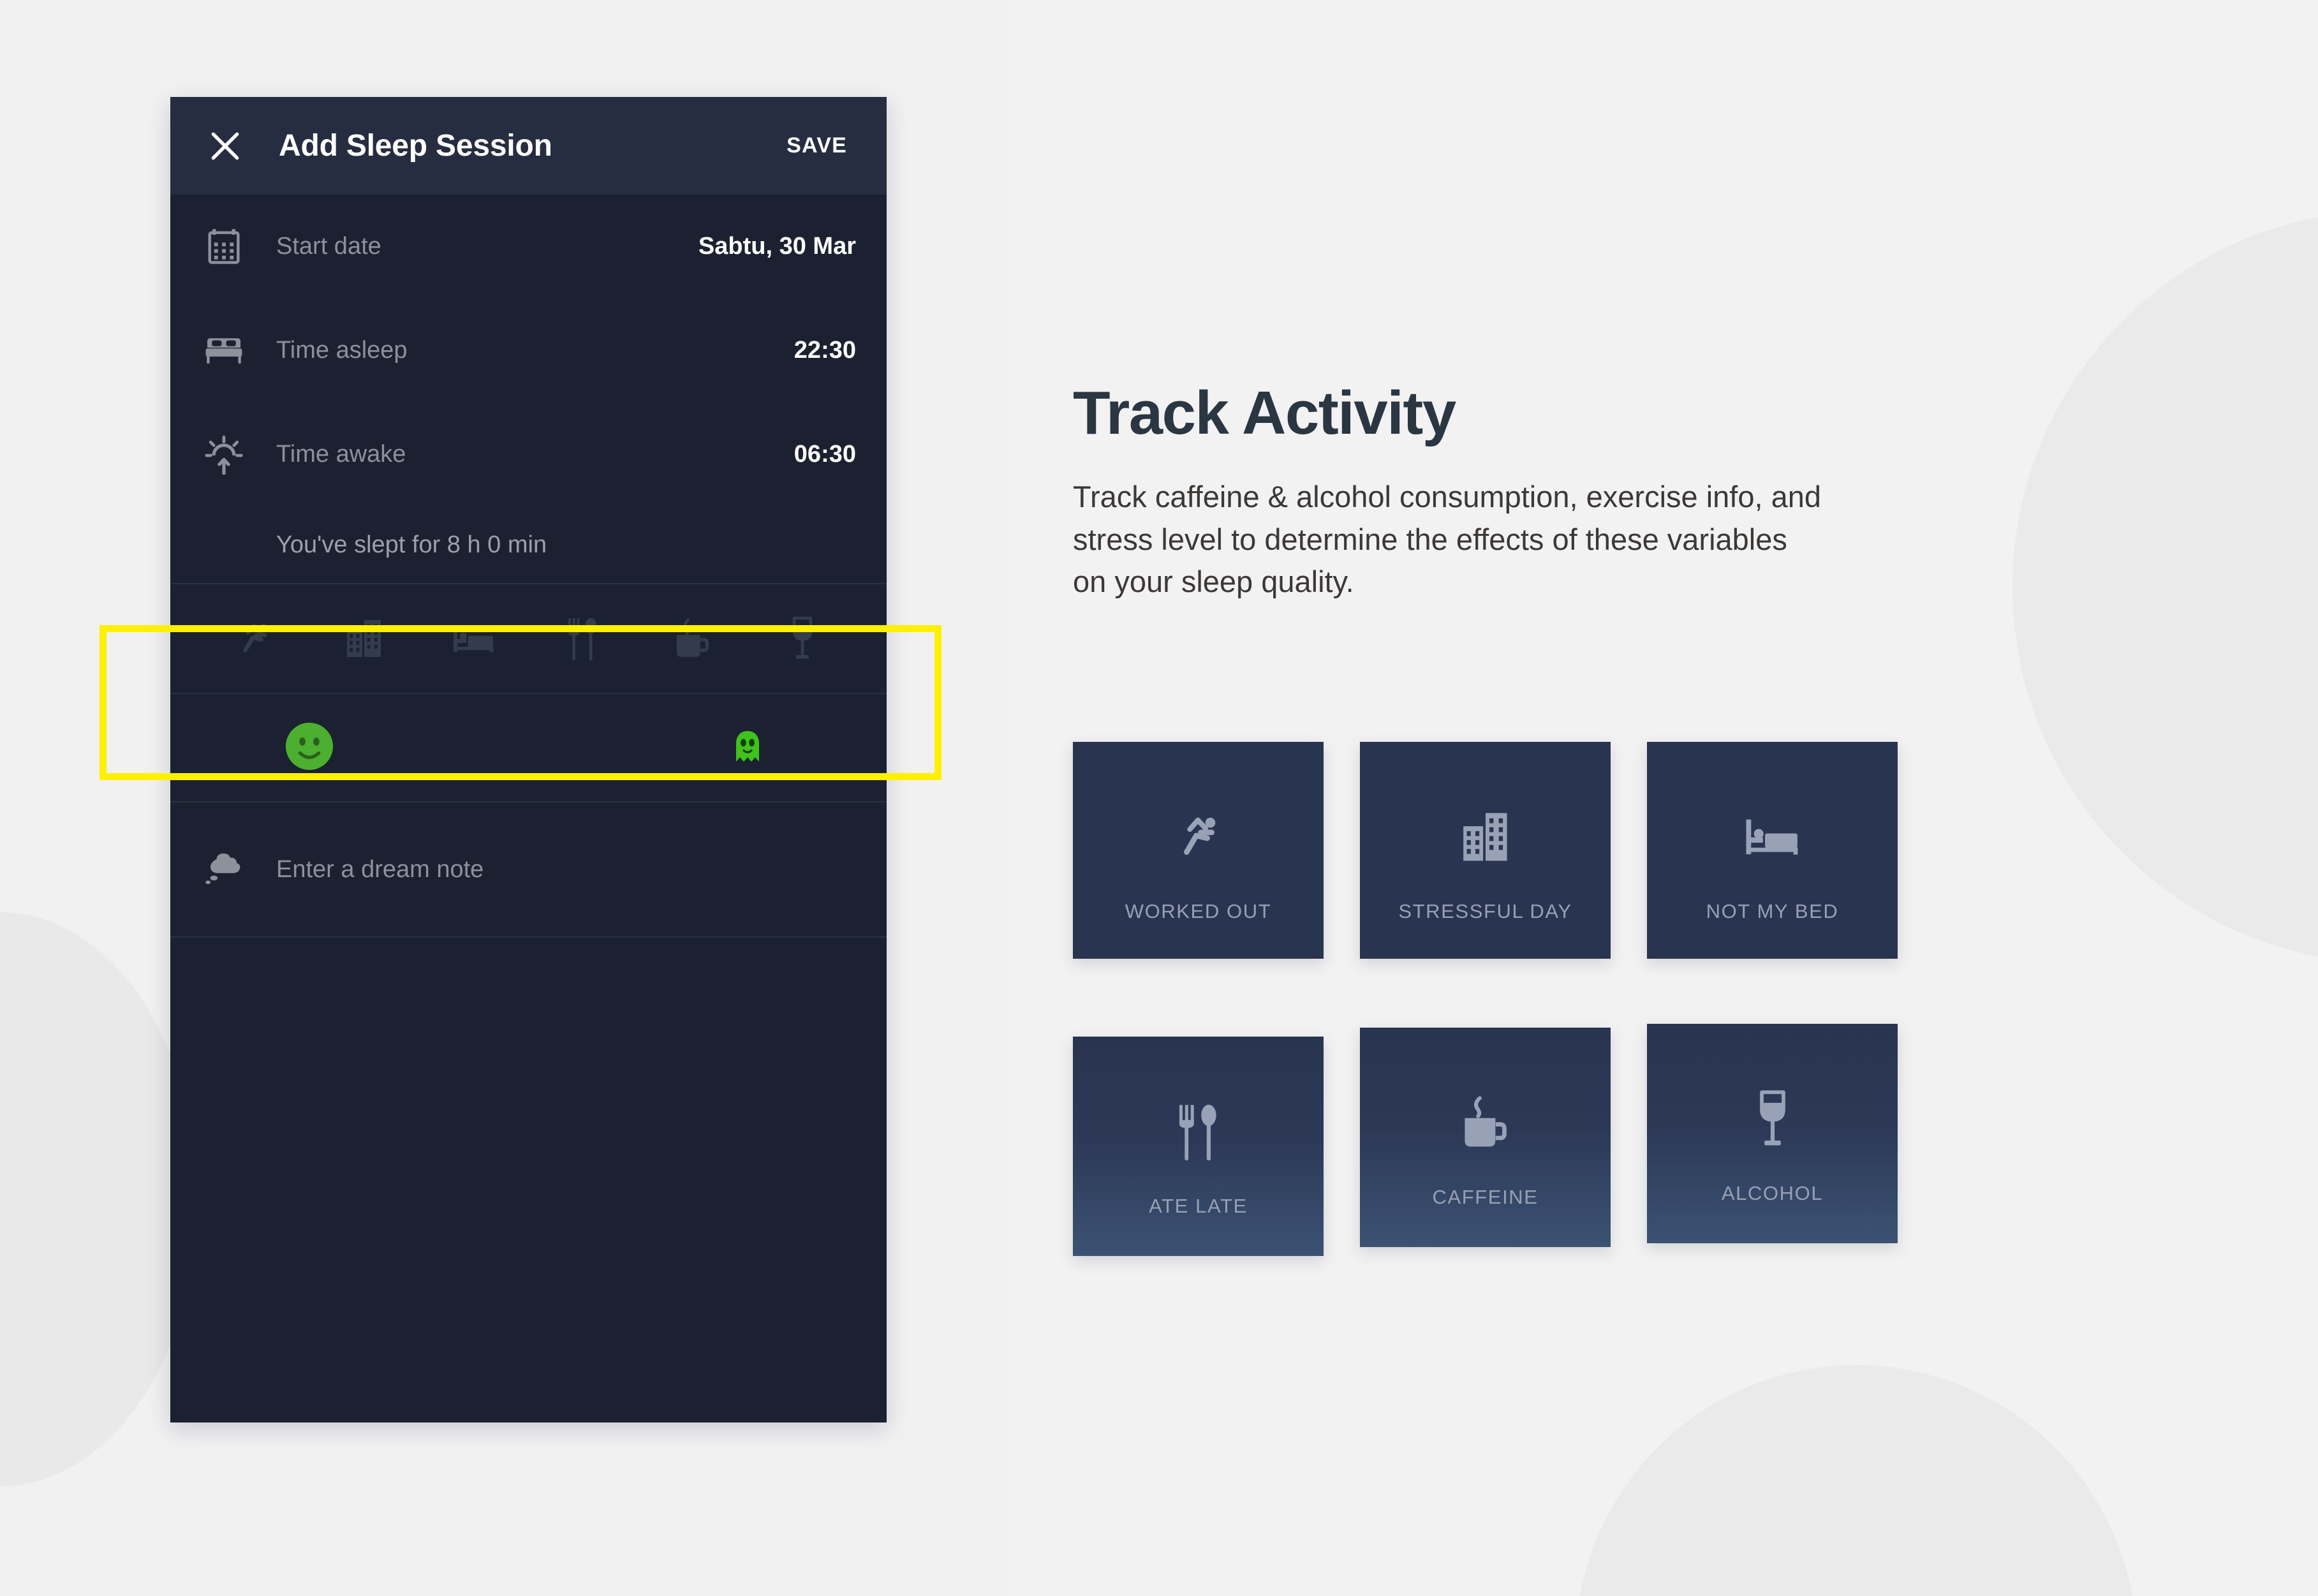  I want to click on row-start-date: Start date Sabtu, 30 Mar, so click(528, 247).